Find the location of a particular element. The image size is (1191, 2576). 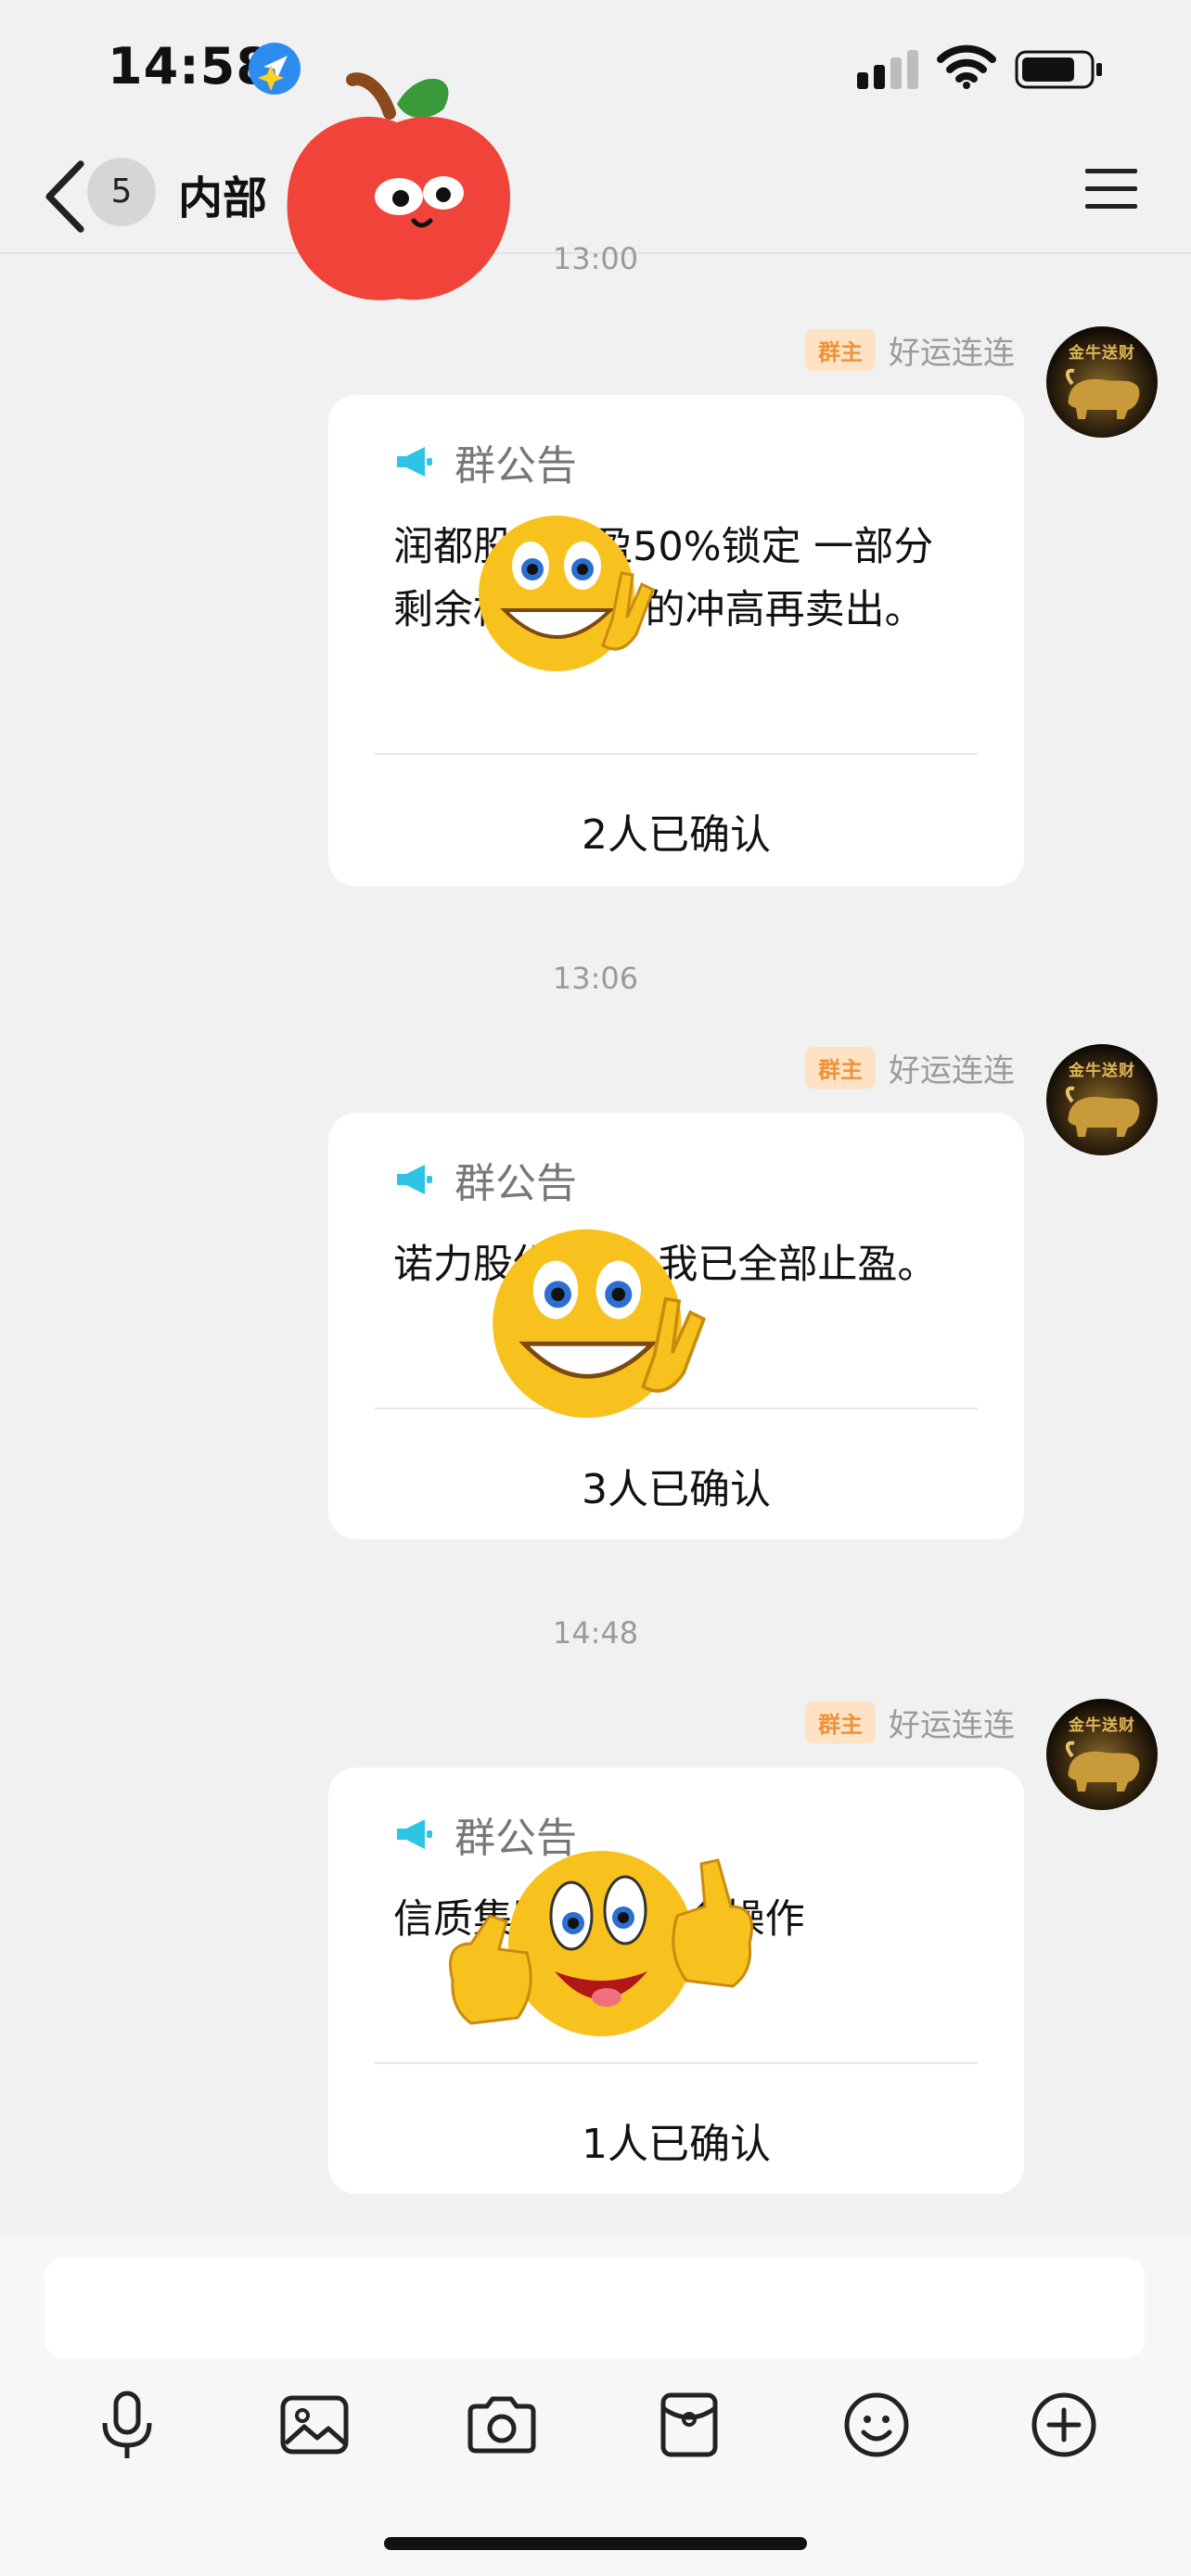

emoji-button is located at coordinates (876, 2425).